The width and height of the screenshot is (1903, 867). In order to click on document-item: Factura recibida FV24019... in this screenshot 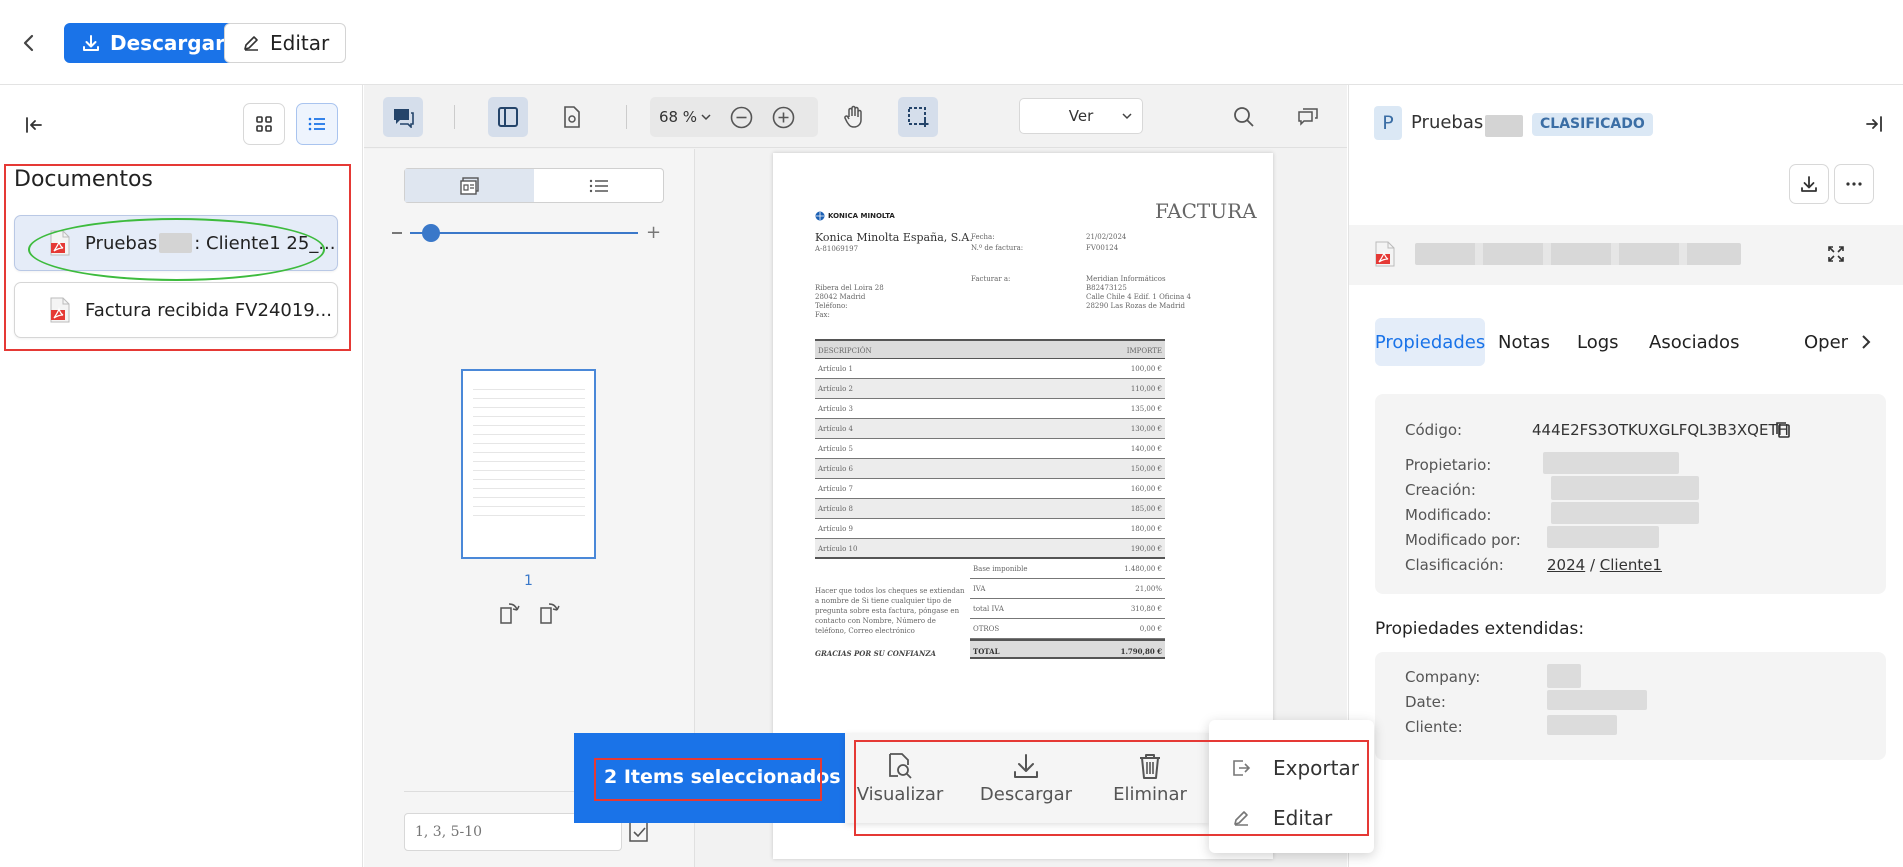, I will do `click(176, 310)`.